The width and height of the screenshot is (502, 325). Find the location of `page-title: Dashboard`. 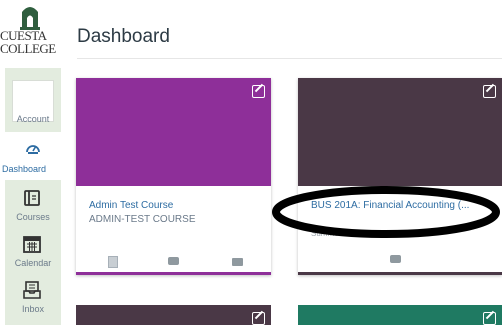

page-title: Dashboard is located at coordinates (123, 36).